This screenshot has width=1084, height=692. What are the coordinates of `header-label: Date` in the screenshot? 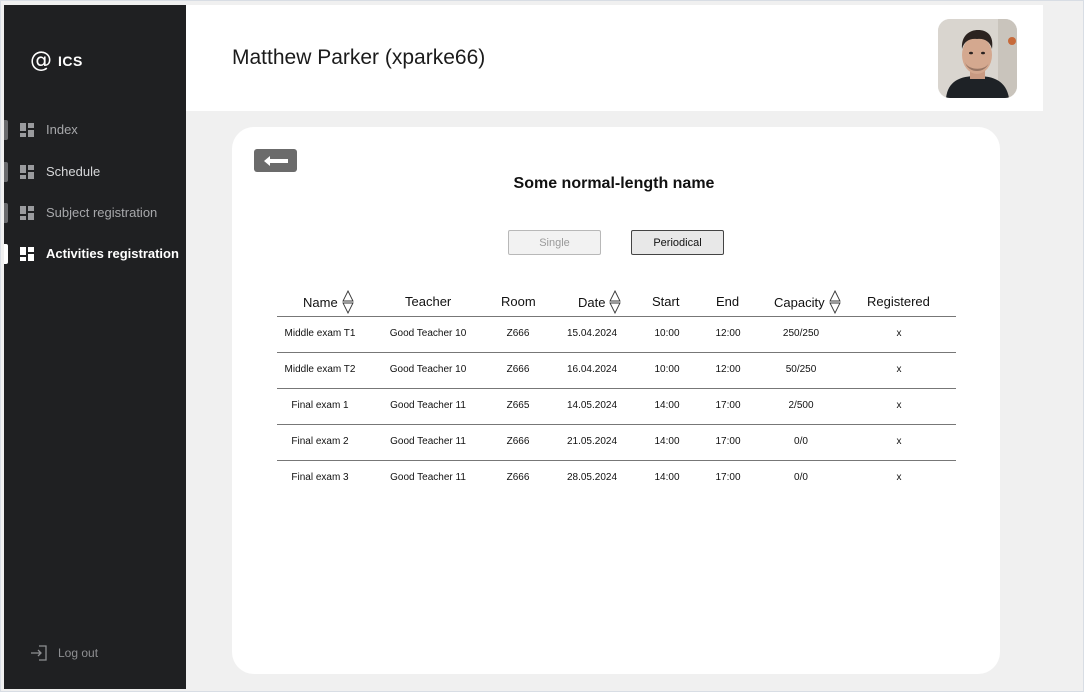 It's located at (592, 302).